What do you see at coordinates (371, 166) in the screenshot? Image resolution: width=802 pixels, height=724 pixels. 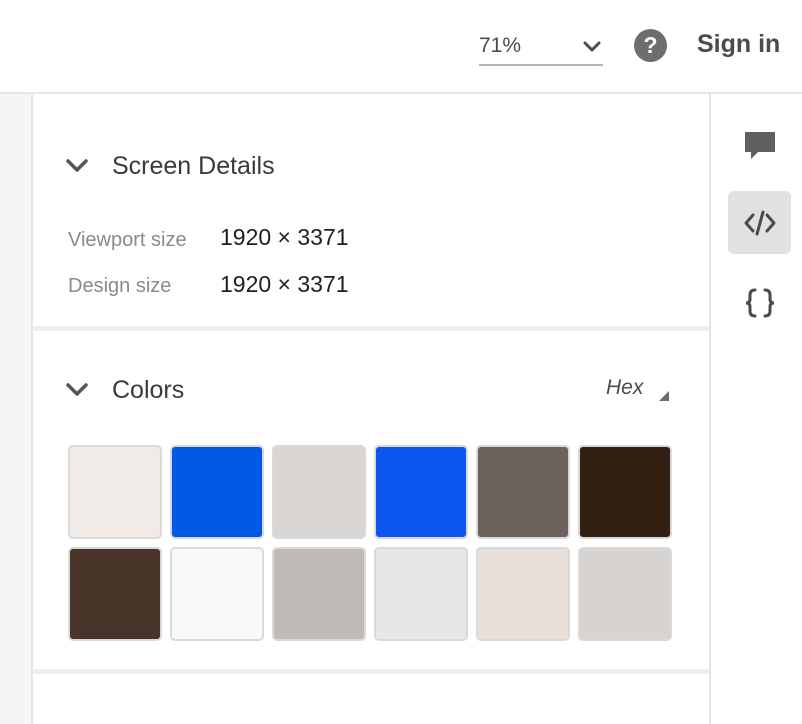 I see `section-header-screen-details: Screen Details` at bounding box center [371, 166].